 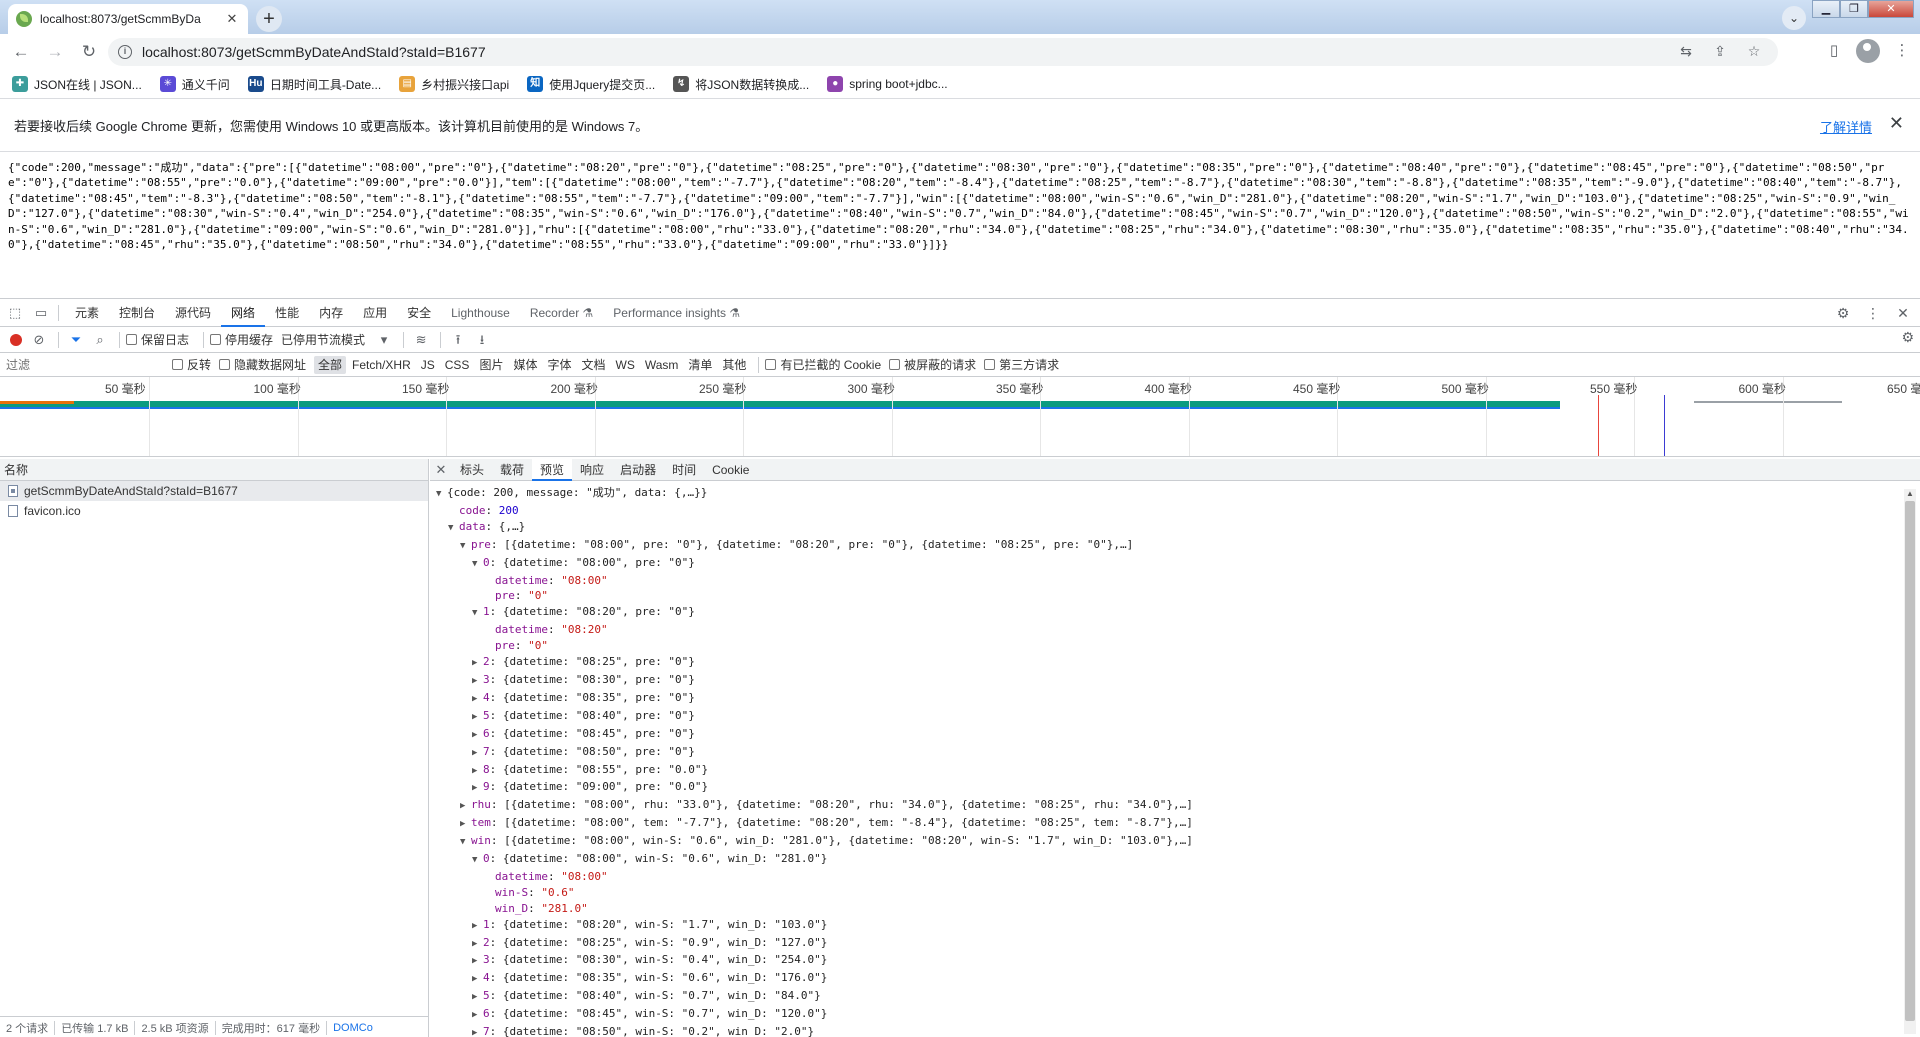 What do you see at coordinates (1686, 51) in the screenshot?
I see `translate-icon: ⇆` at bounding box center [1686, 51].